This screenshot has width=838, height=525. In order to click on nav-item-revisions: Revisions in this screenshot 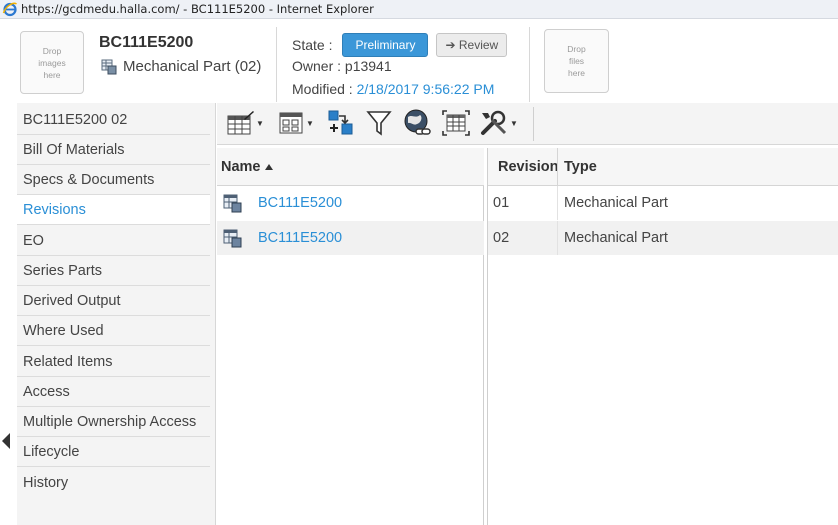, I will do `click(113, 210)`.